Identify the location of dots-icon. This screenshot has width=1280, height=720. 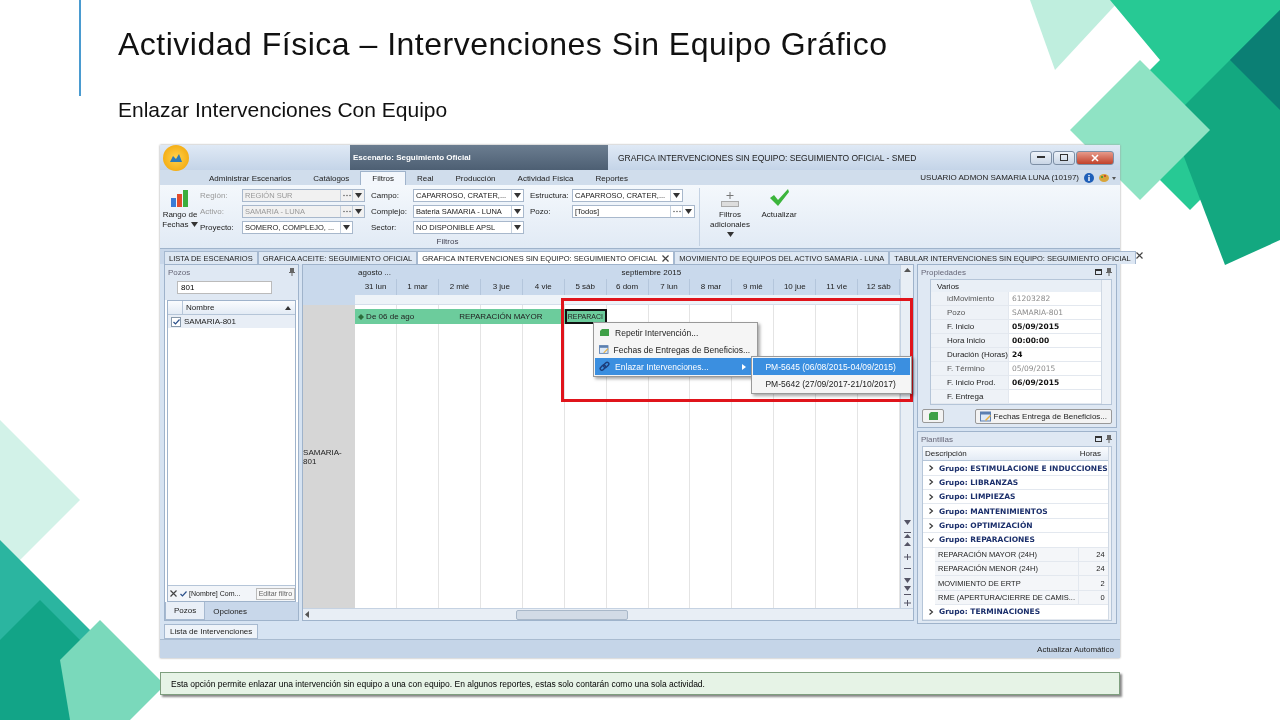
(676, 211).